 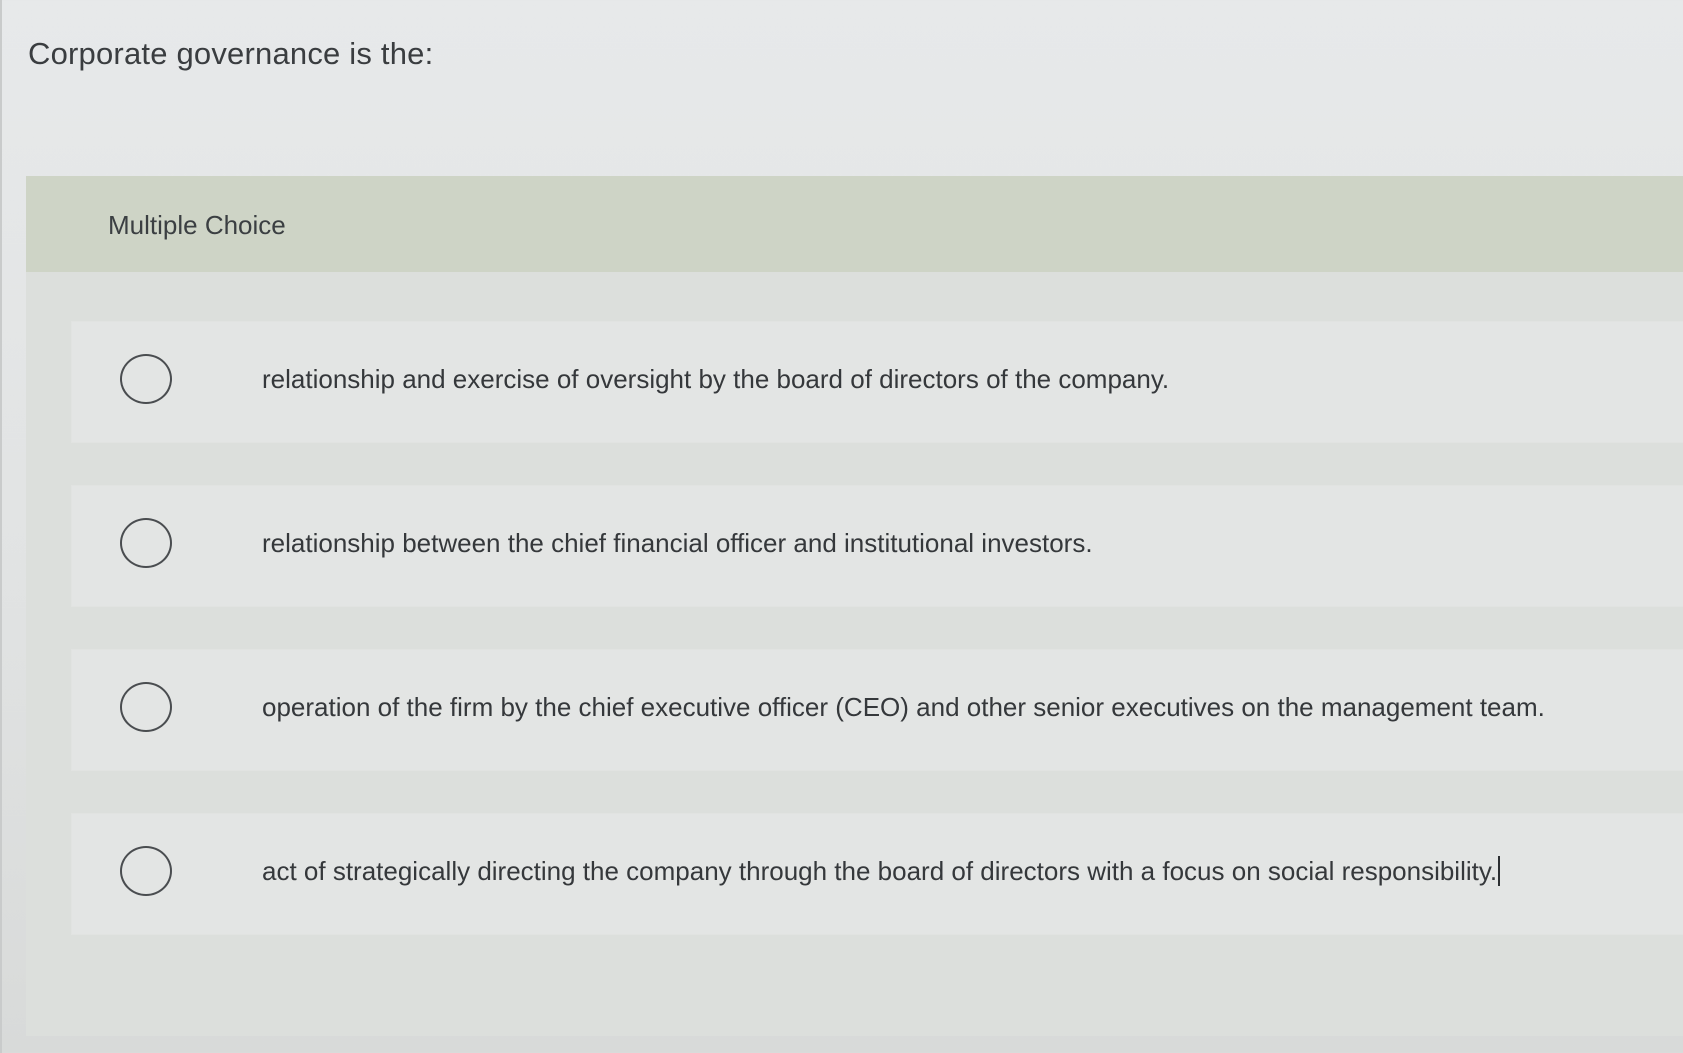 What do you see at coordinates (1, 526) in the screenshot?
I see `frame-edge` at bounding box center [1, 526].